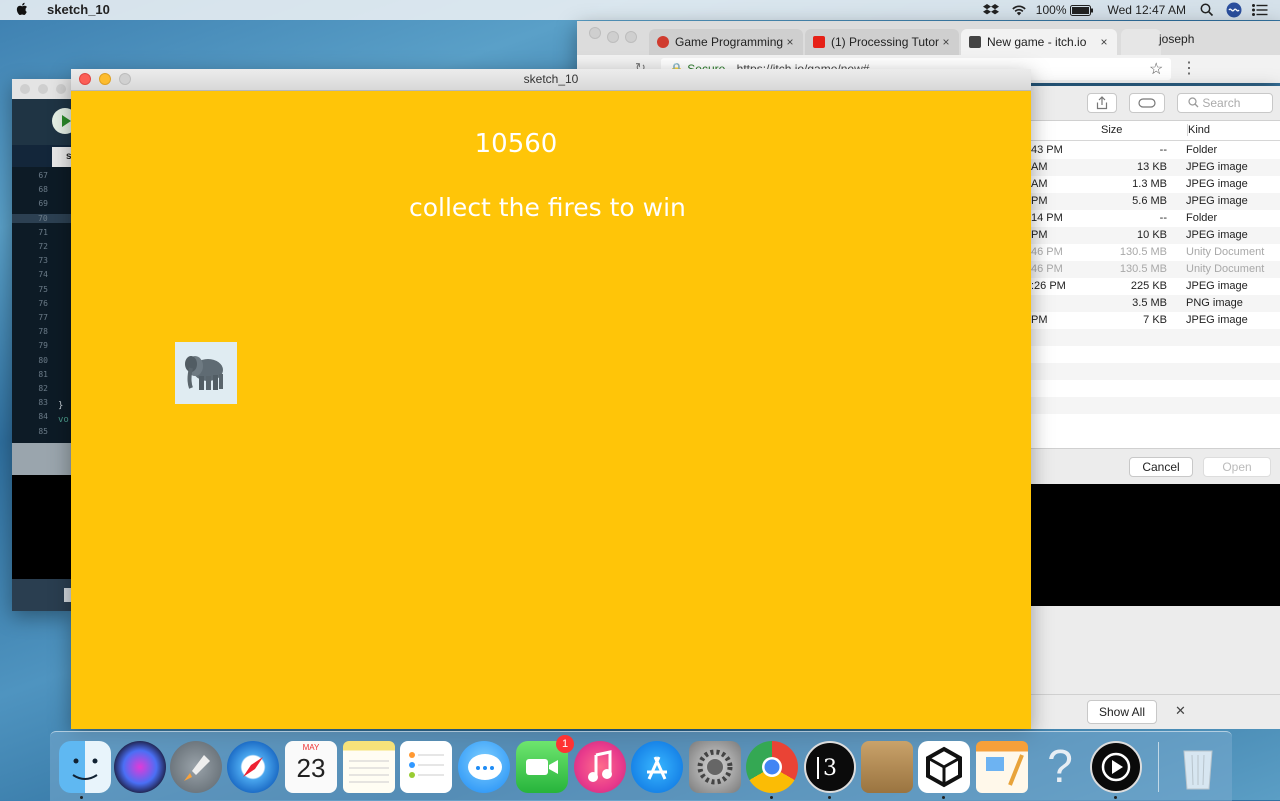 This screenshot has height=801, width=1280. Describe the element at coordinates (1147, 10) in the screenshot. I see `menu-clock: Wed 12:47 AM` at that location.